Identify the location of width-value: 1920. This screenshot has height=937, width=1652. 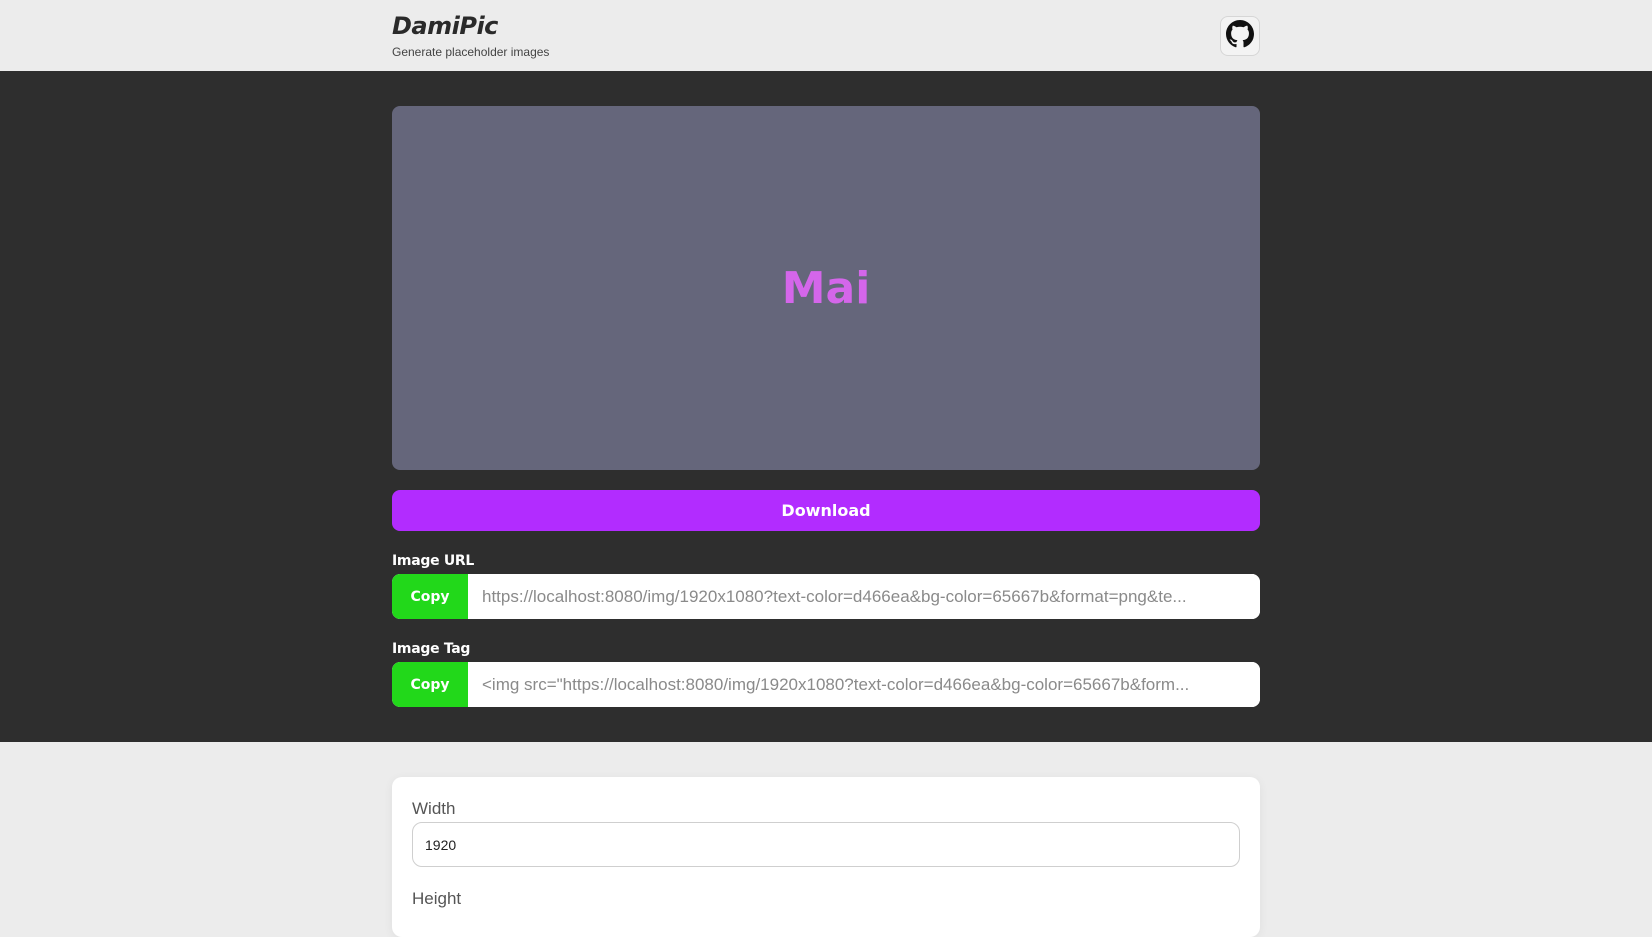
(441, 844).